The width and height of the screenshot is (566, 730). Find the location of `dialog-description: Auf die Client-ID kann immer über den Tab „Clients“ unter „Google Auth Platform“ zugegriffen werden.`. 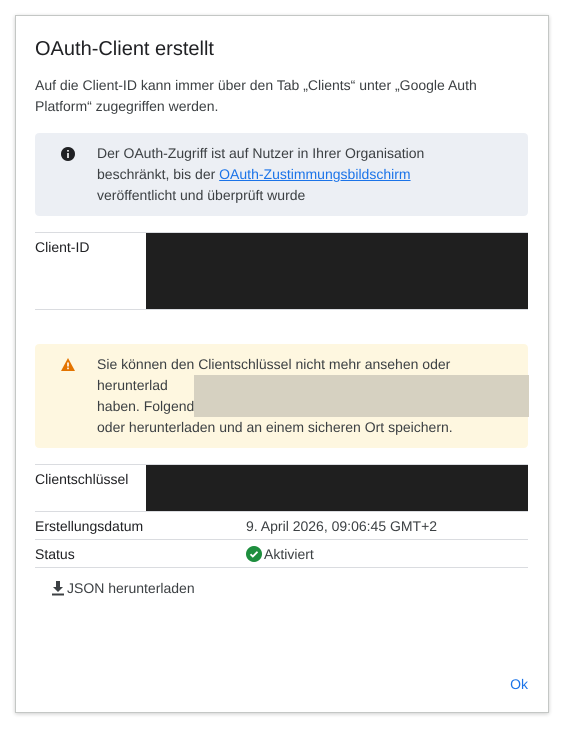

dialog-description: Auf die Client-ID kann immer über den Tab „Clients“ unter „Google Auth Platform“ zugegriffen werden. is located at coordinates (256, 96).